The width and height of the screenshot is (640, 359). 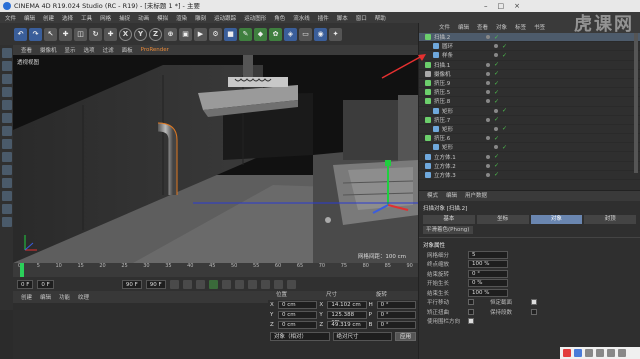 I want to click on axis-z-button: Z, so click(x=155, y=34).